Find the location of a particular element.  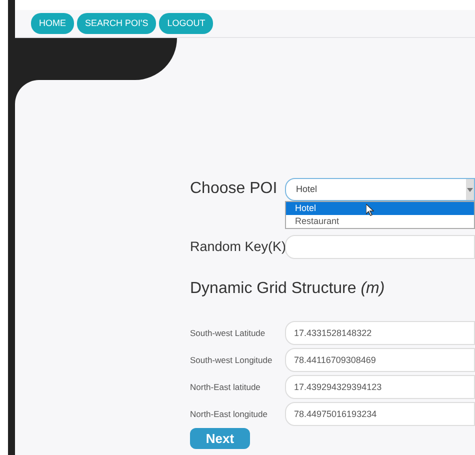

field-label: Choose POI is located at coordinates (234, 189).